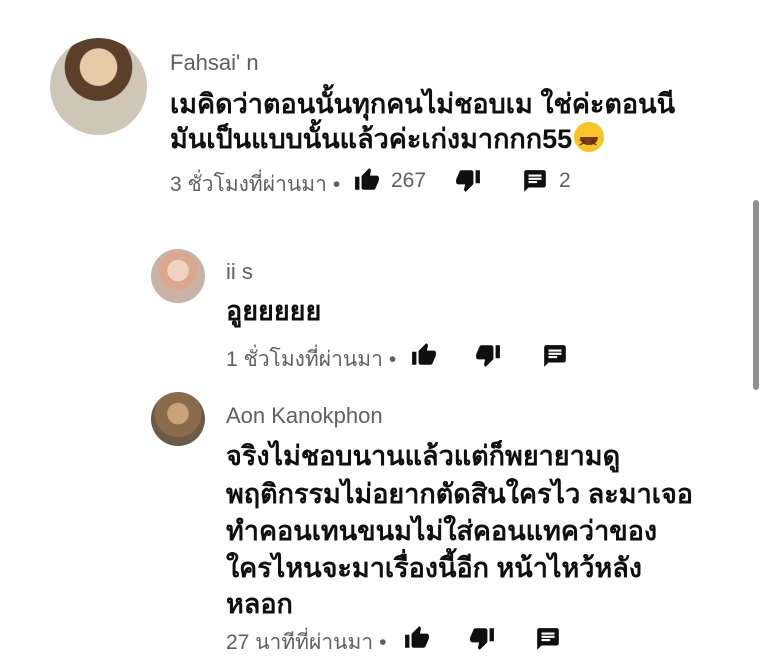 This screenshot has width=768, height=669. Describe the element at coordinates (423, 104) in the screenshot. I see `comment-text-line-1: เมคิดว่าตอนนั้นทุกคนไม่ชอบเม ใช่ค่ะตอนนี` at that location.